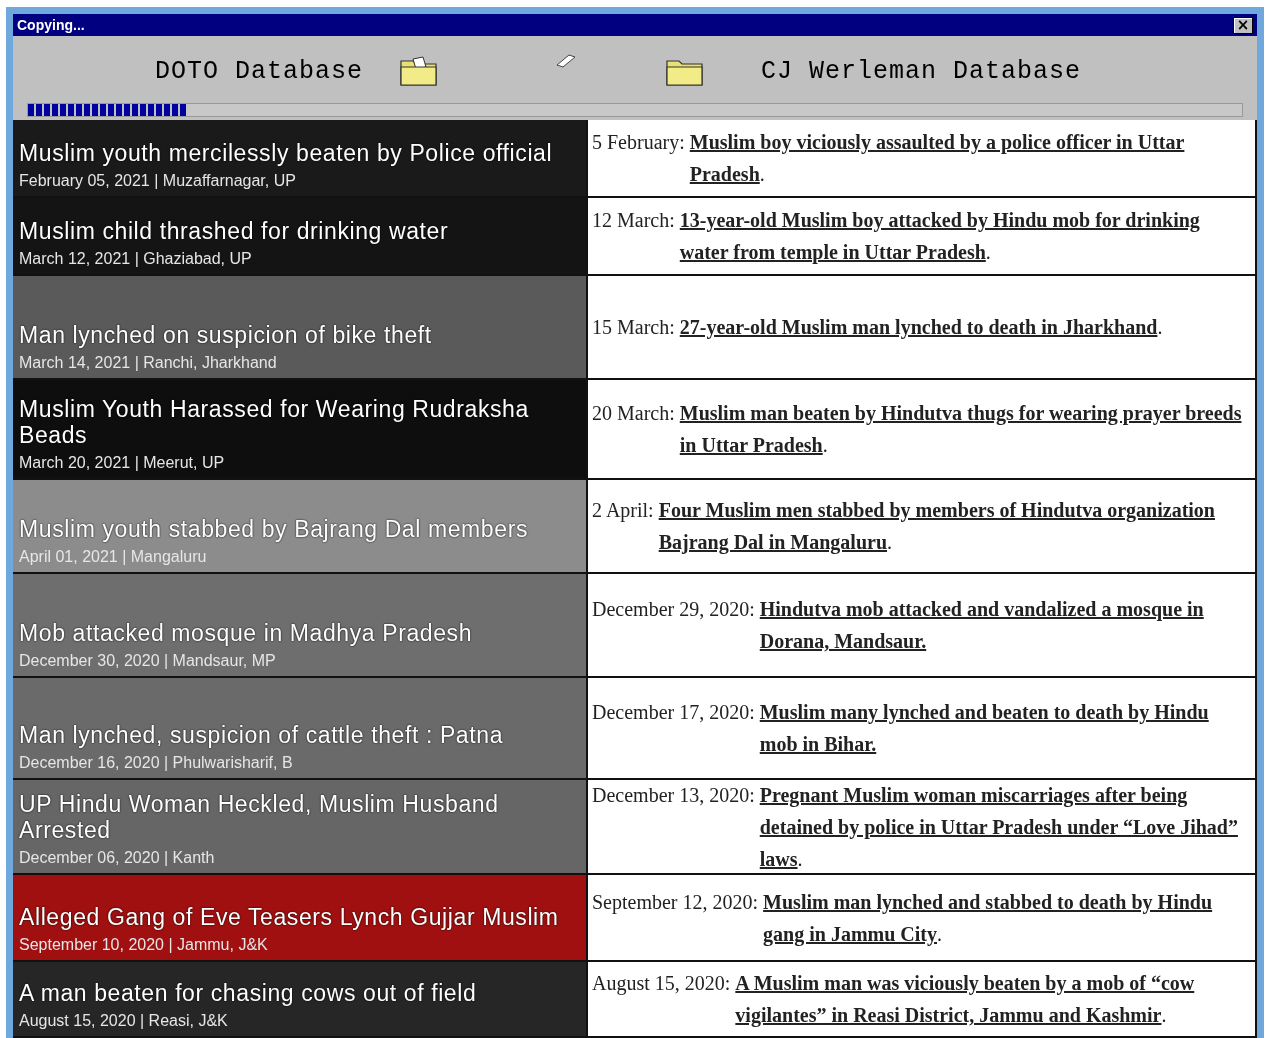 The height and width of the screenshot is (1038, 1265). Describe the element at coordinates (148, 661) in the screenshot. I see `date-location: December 30, 2020 | Mandsaur, MP` at that location.